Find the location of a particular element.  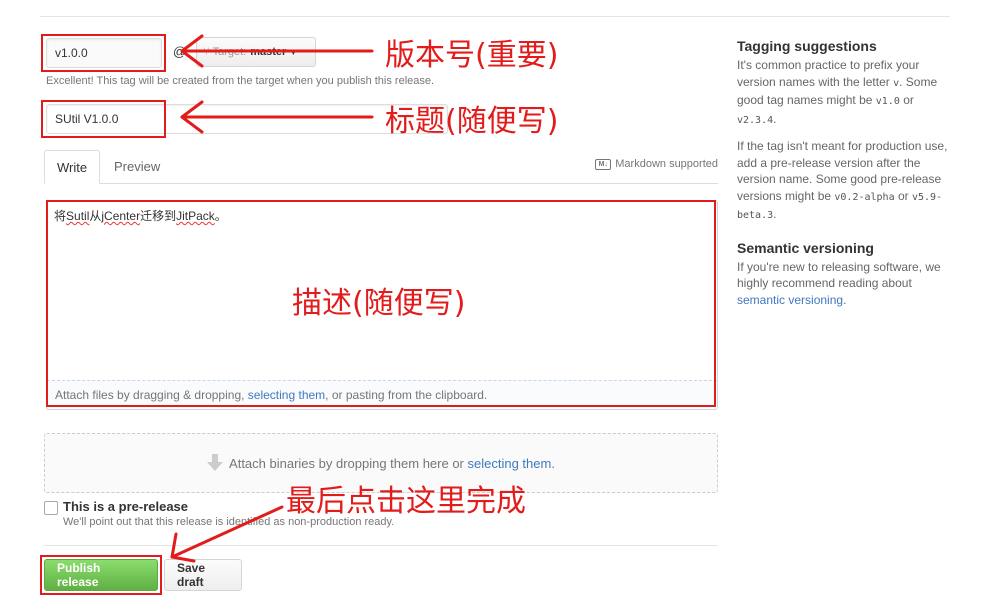

highlight-tag-box is located at coordinates (103, 53).